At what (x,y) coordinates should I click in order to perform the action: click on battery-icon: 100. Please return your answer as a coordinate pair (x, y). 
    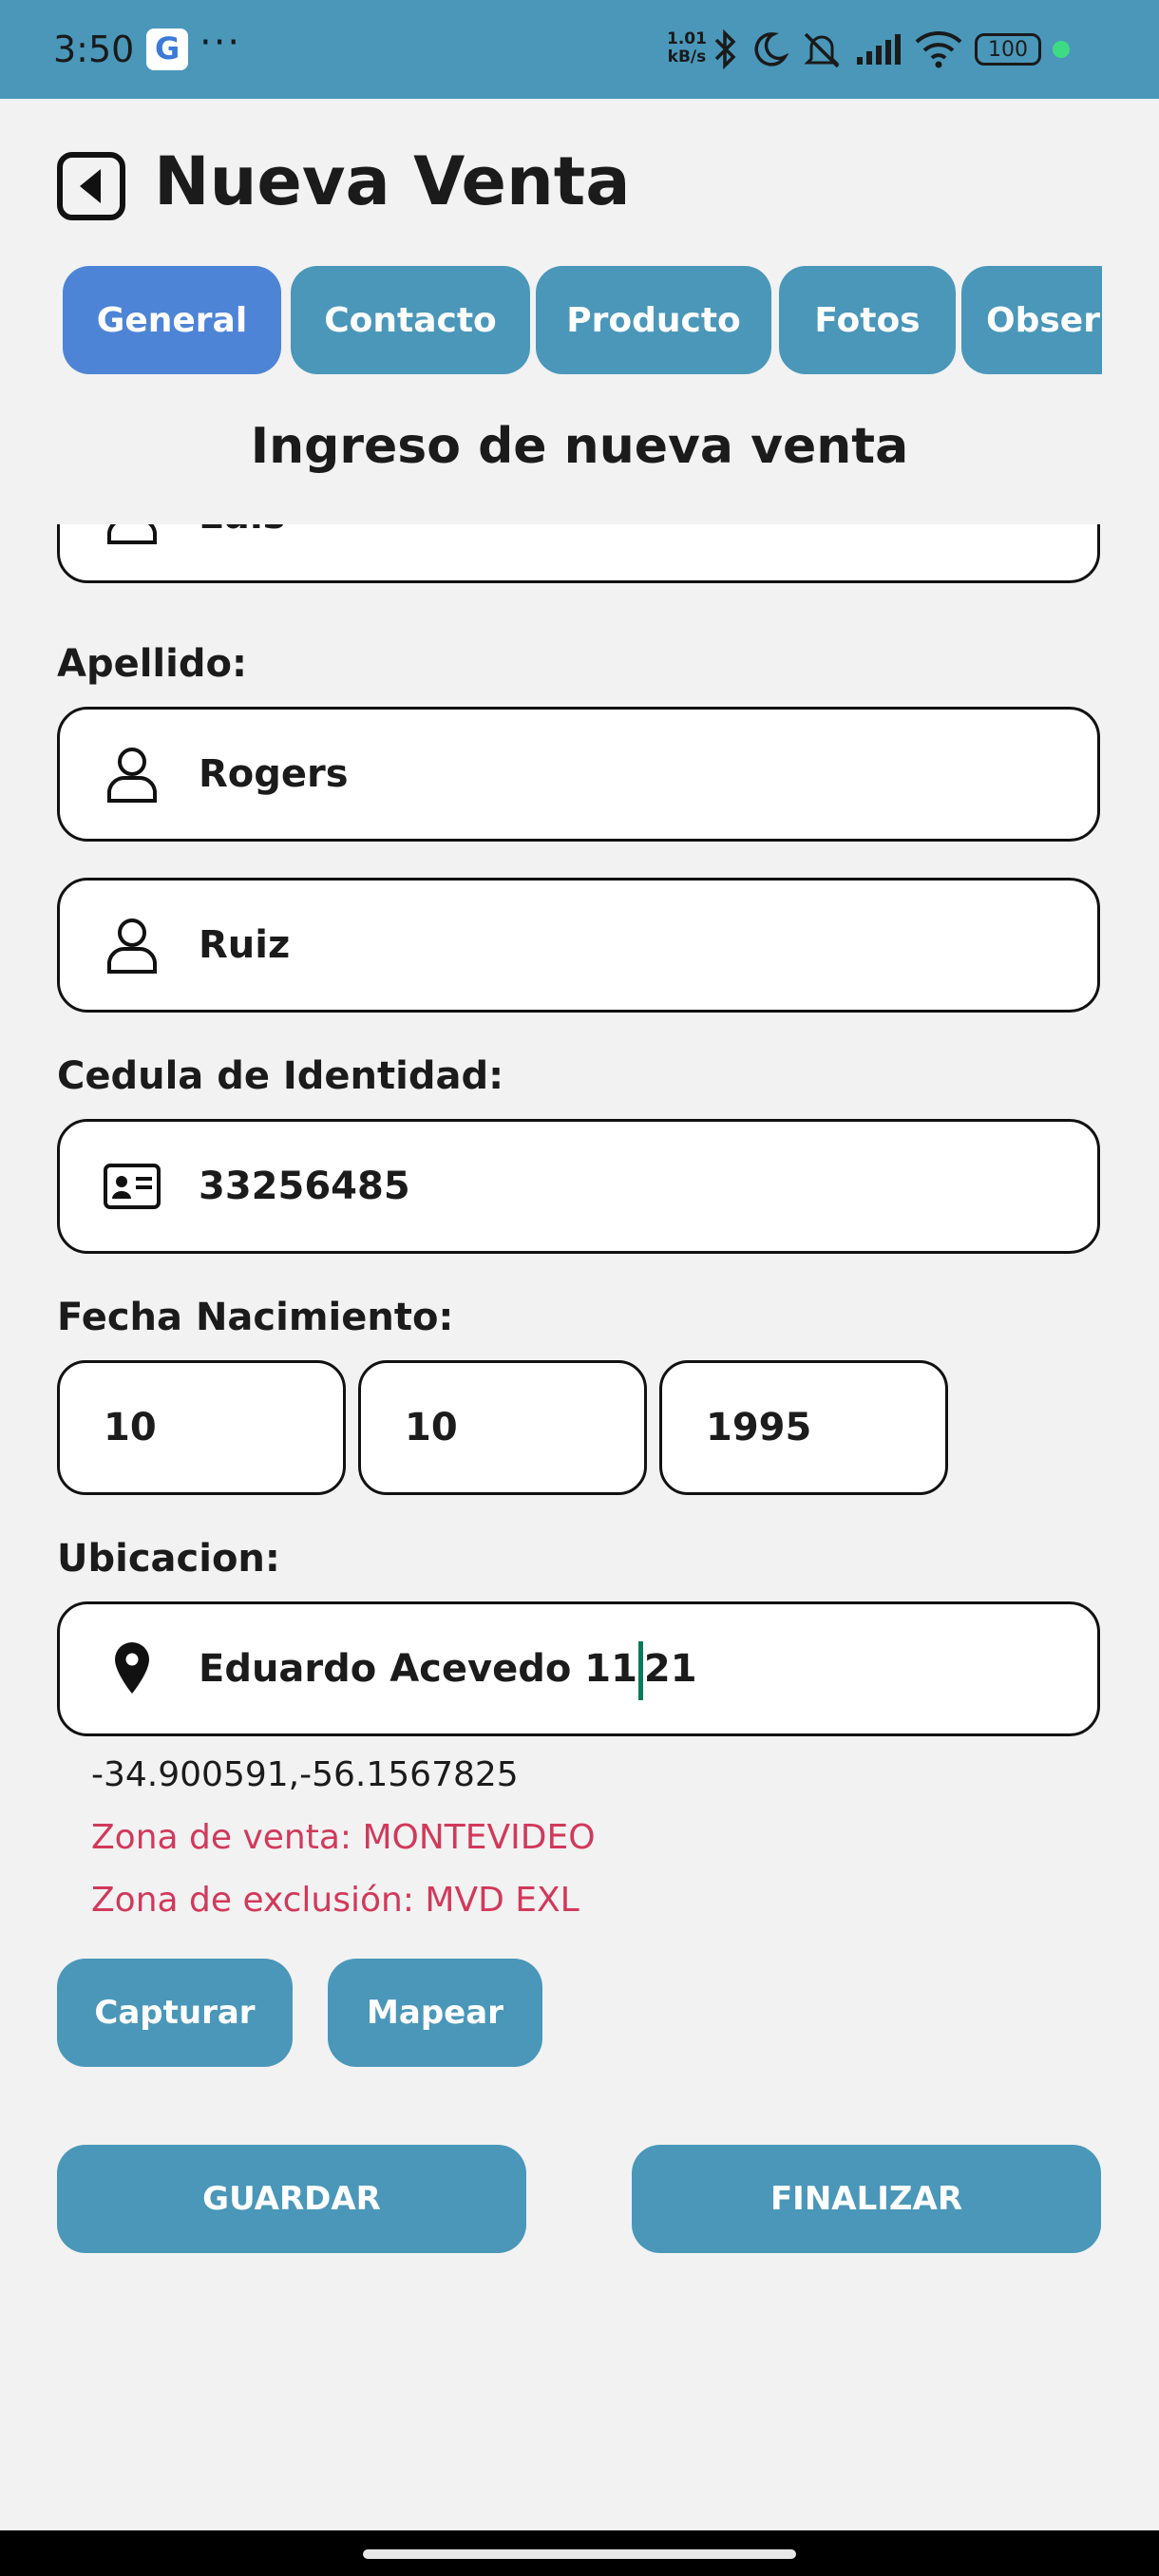
    Looking at the image, I should click on (1008, 49).